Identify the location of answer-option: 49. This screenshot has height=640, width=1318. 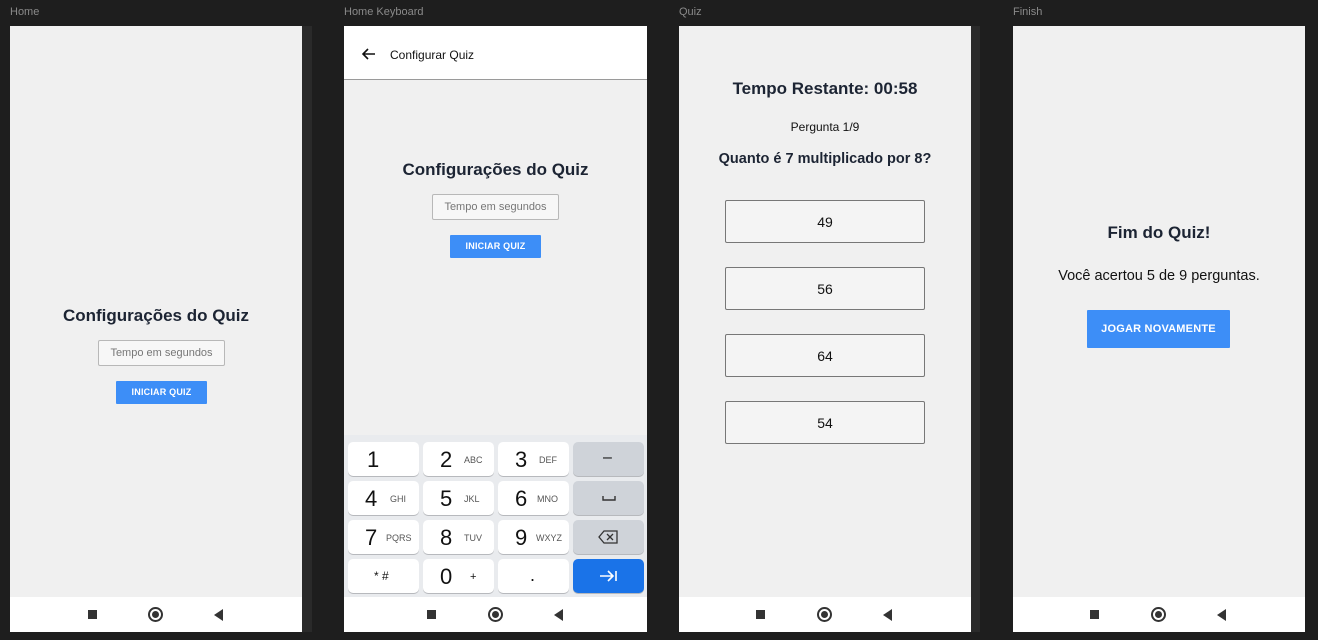
(825, 221).